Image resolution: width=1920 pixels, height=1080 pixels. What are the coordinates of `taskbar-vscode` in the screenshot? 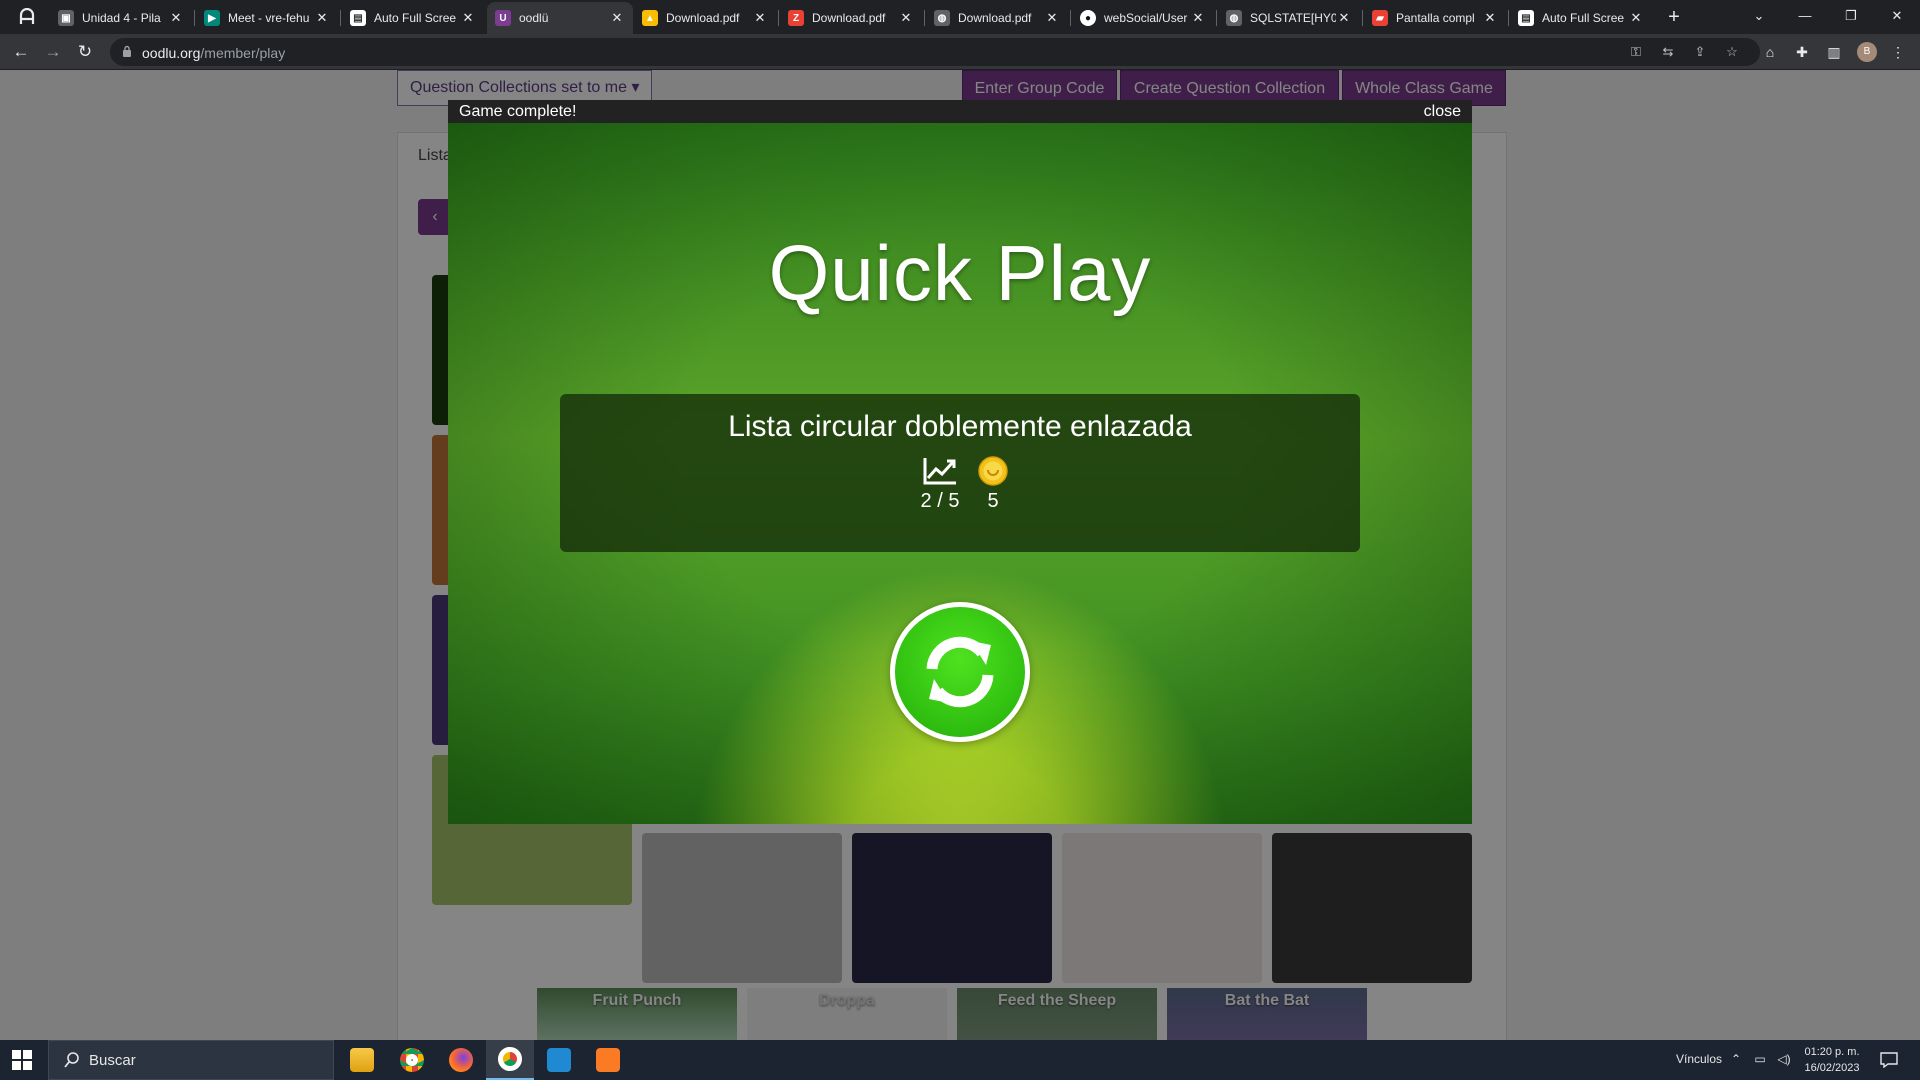 It's located at (559, 1060).